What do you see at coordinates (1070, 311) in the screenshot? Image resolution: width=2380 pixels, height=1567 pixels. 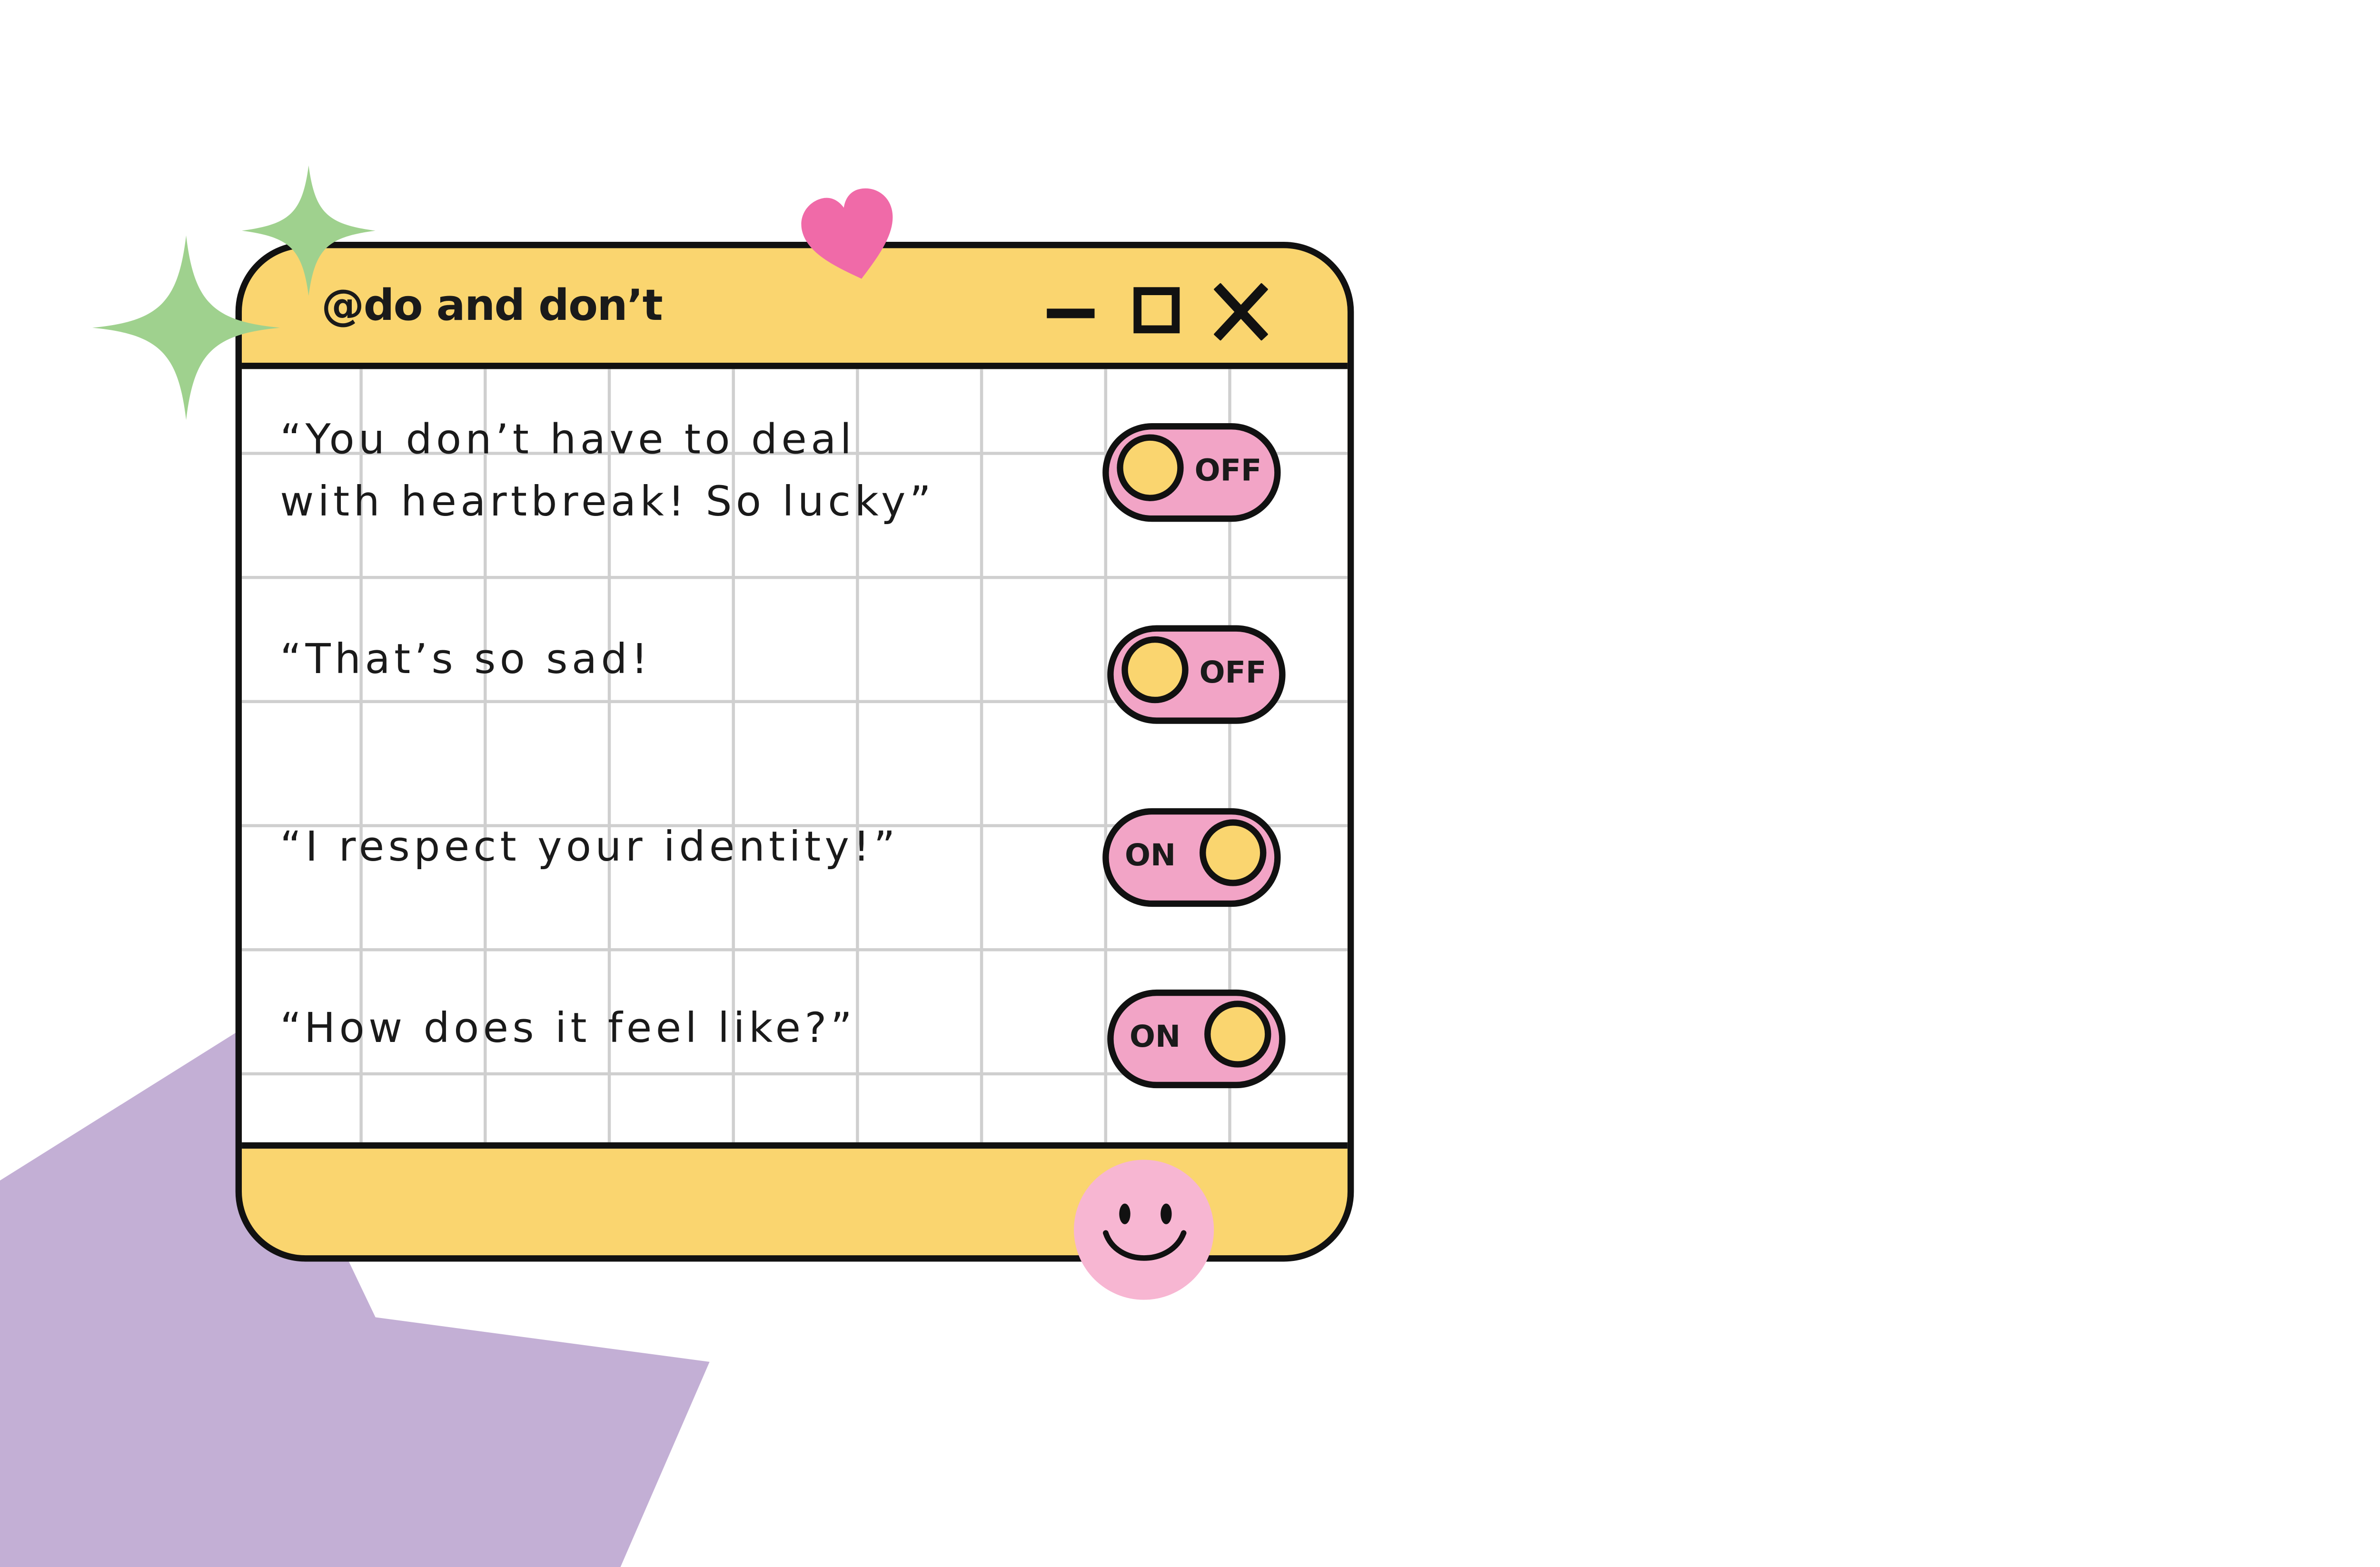 I see `minimize-icon` at bounding box center [1070, 311].